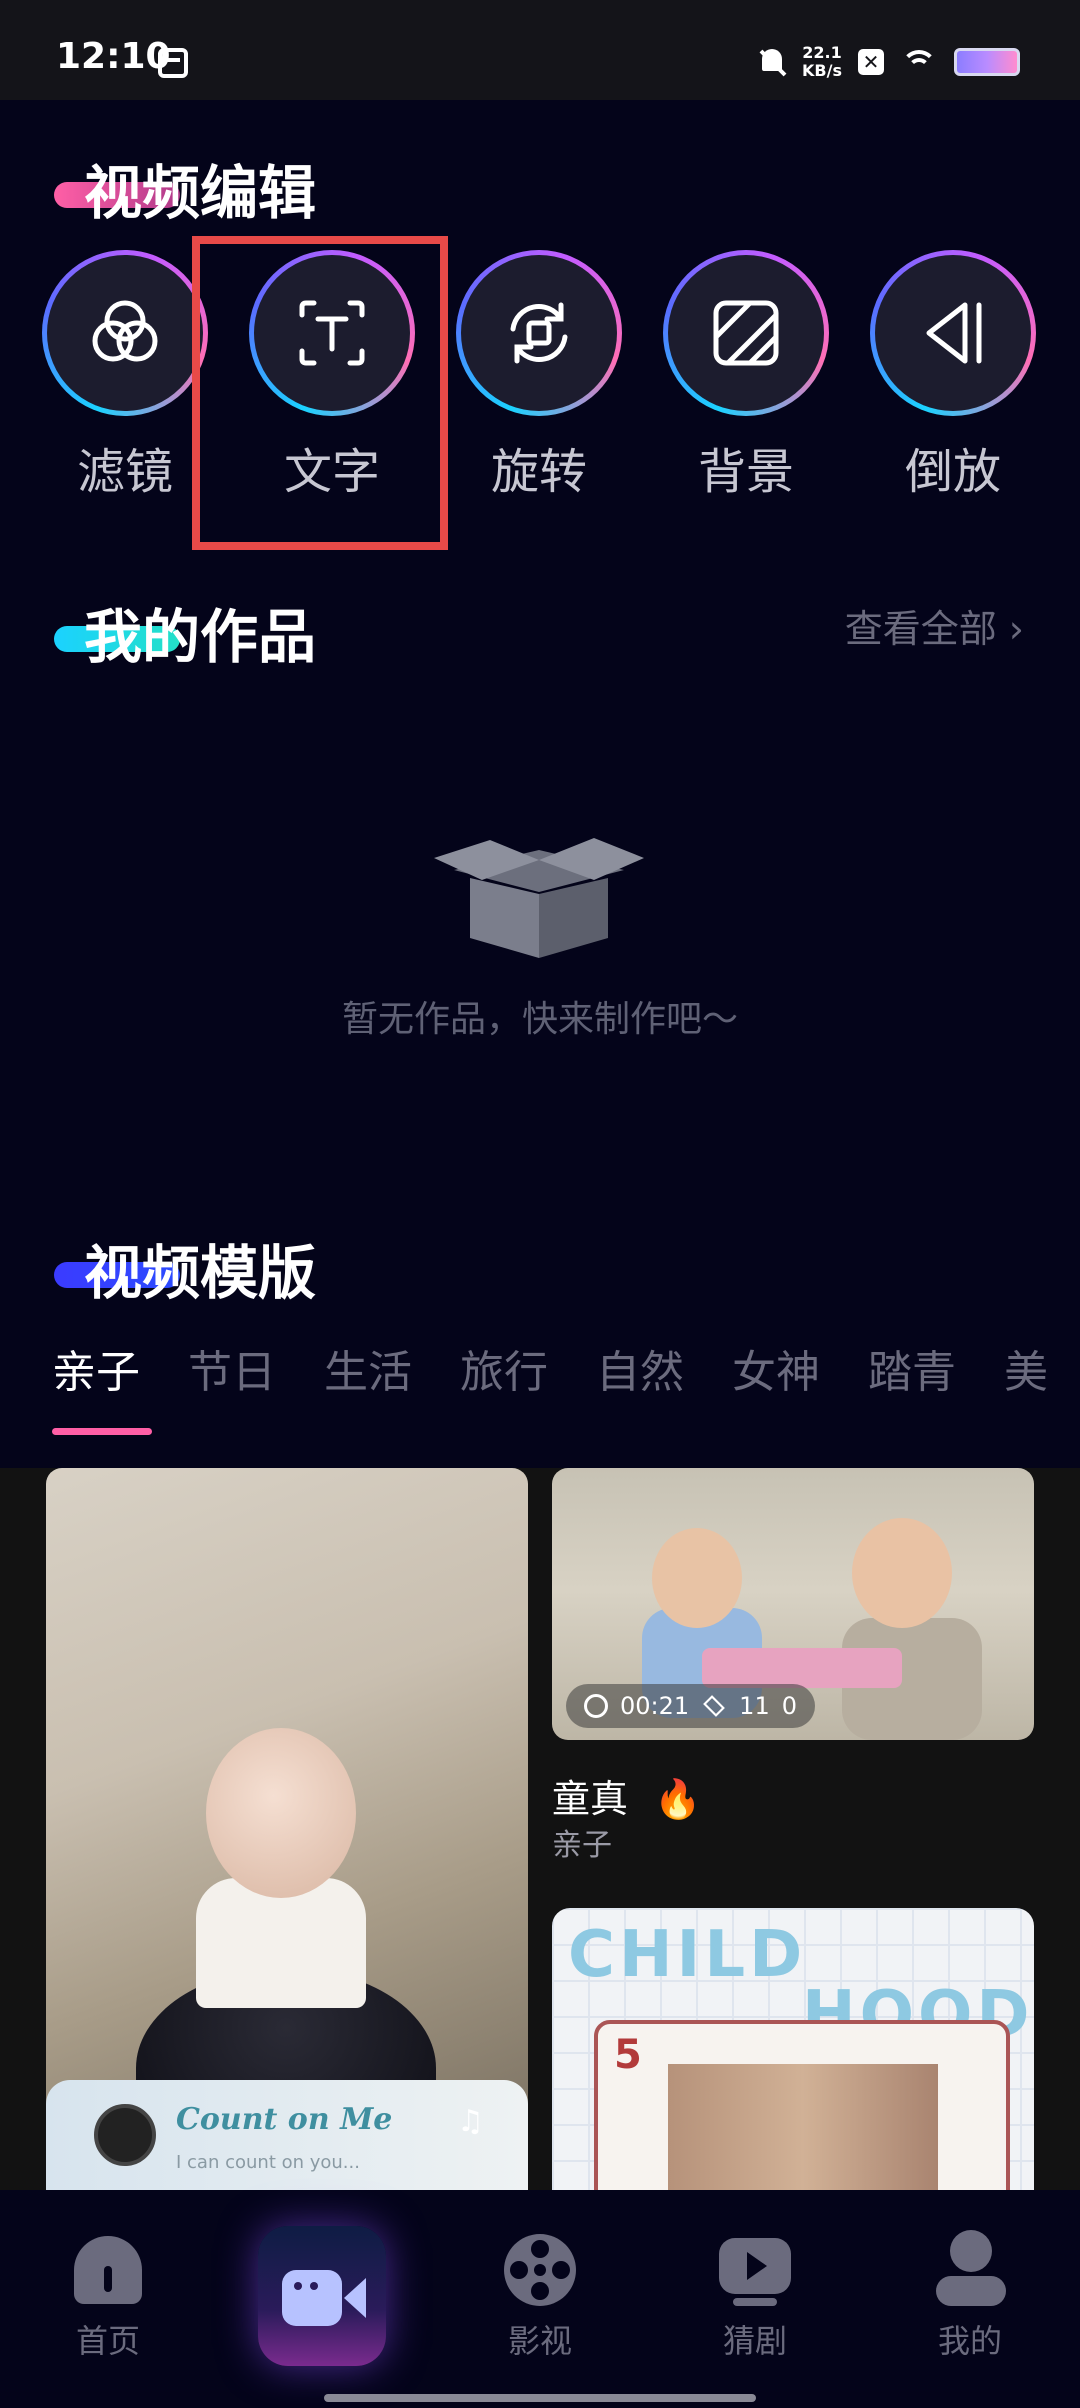 Image resolution: width=1080 pixels, height=2408 pixels. What do you see at coordinates (124, 472) in the screenshot?
I see `tool-label: 滤镜` at bounding box center [124, 472].